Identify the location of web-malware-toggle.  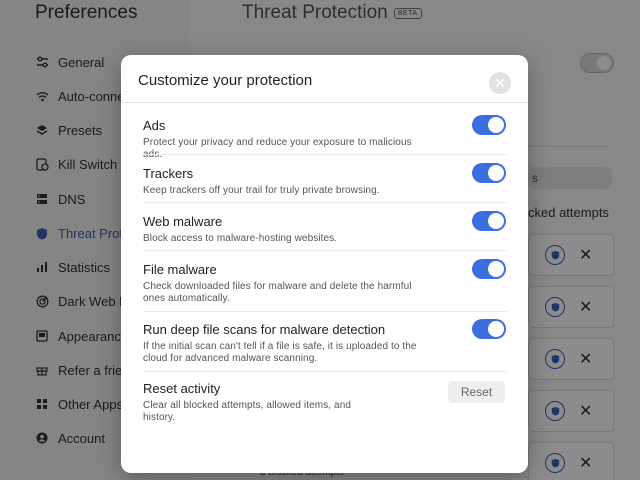
(489, 221).